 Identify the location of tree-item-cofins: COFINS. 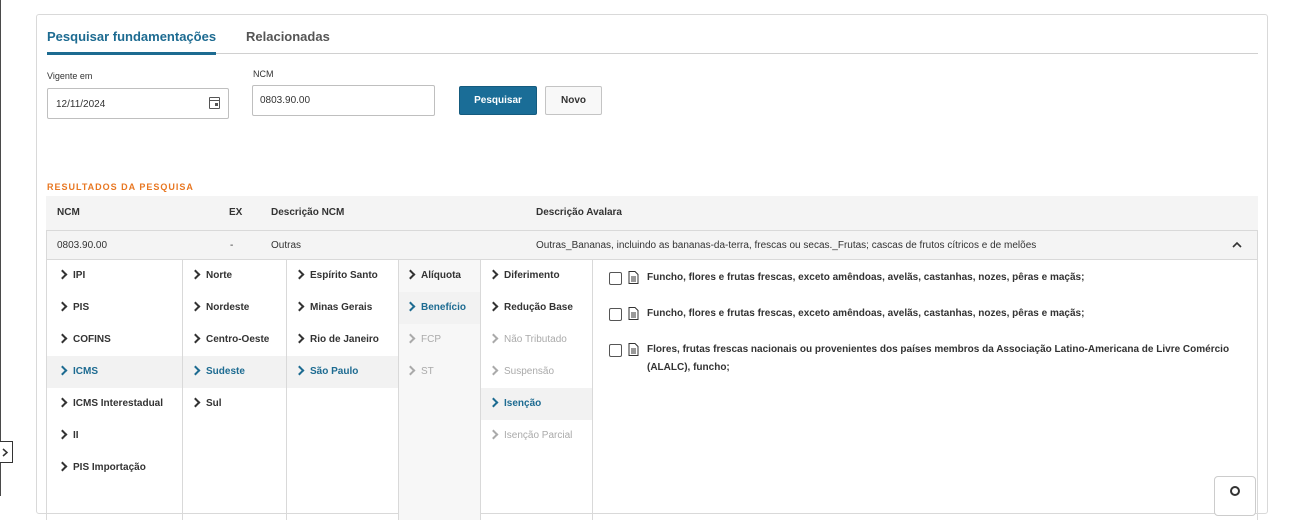
(114, 340).